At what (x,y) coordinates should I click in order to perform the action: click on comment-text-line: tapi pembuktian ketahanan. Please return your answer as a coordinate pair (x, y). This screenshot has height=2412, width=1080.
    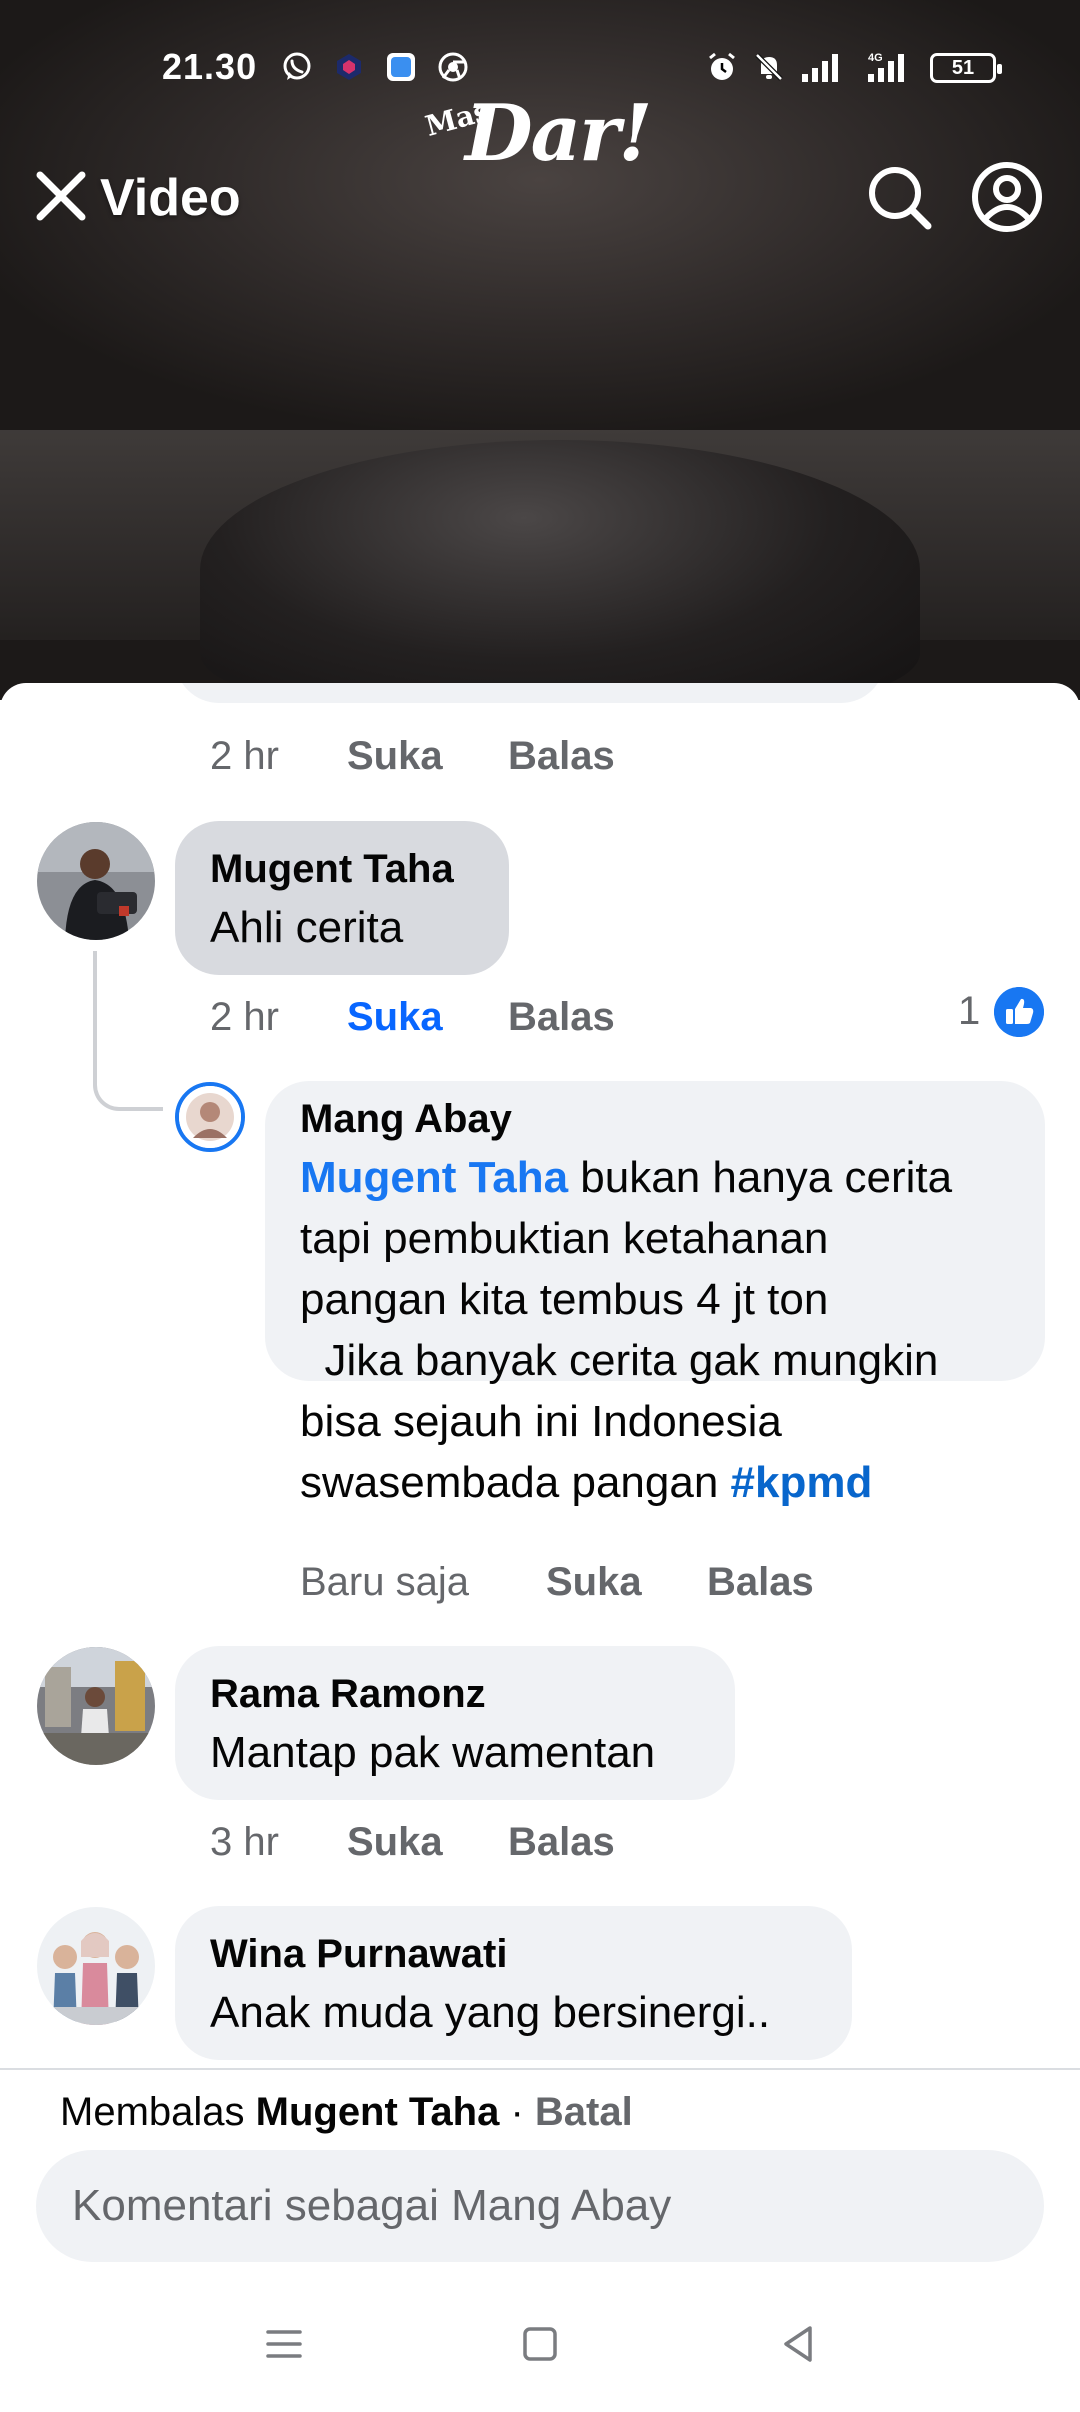
    Looking at the image, I should click on (564, 1238).